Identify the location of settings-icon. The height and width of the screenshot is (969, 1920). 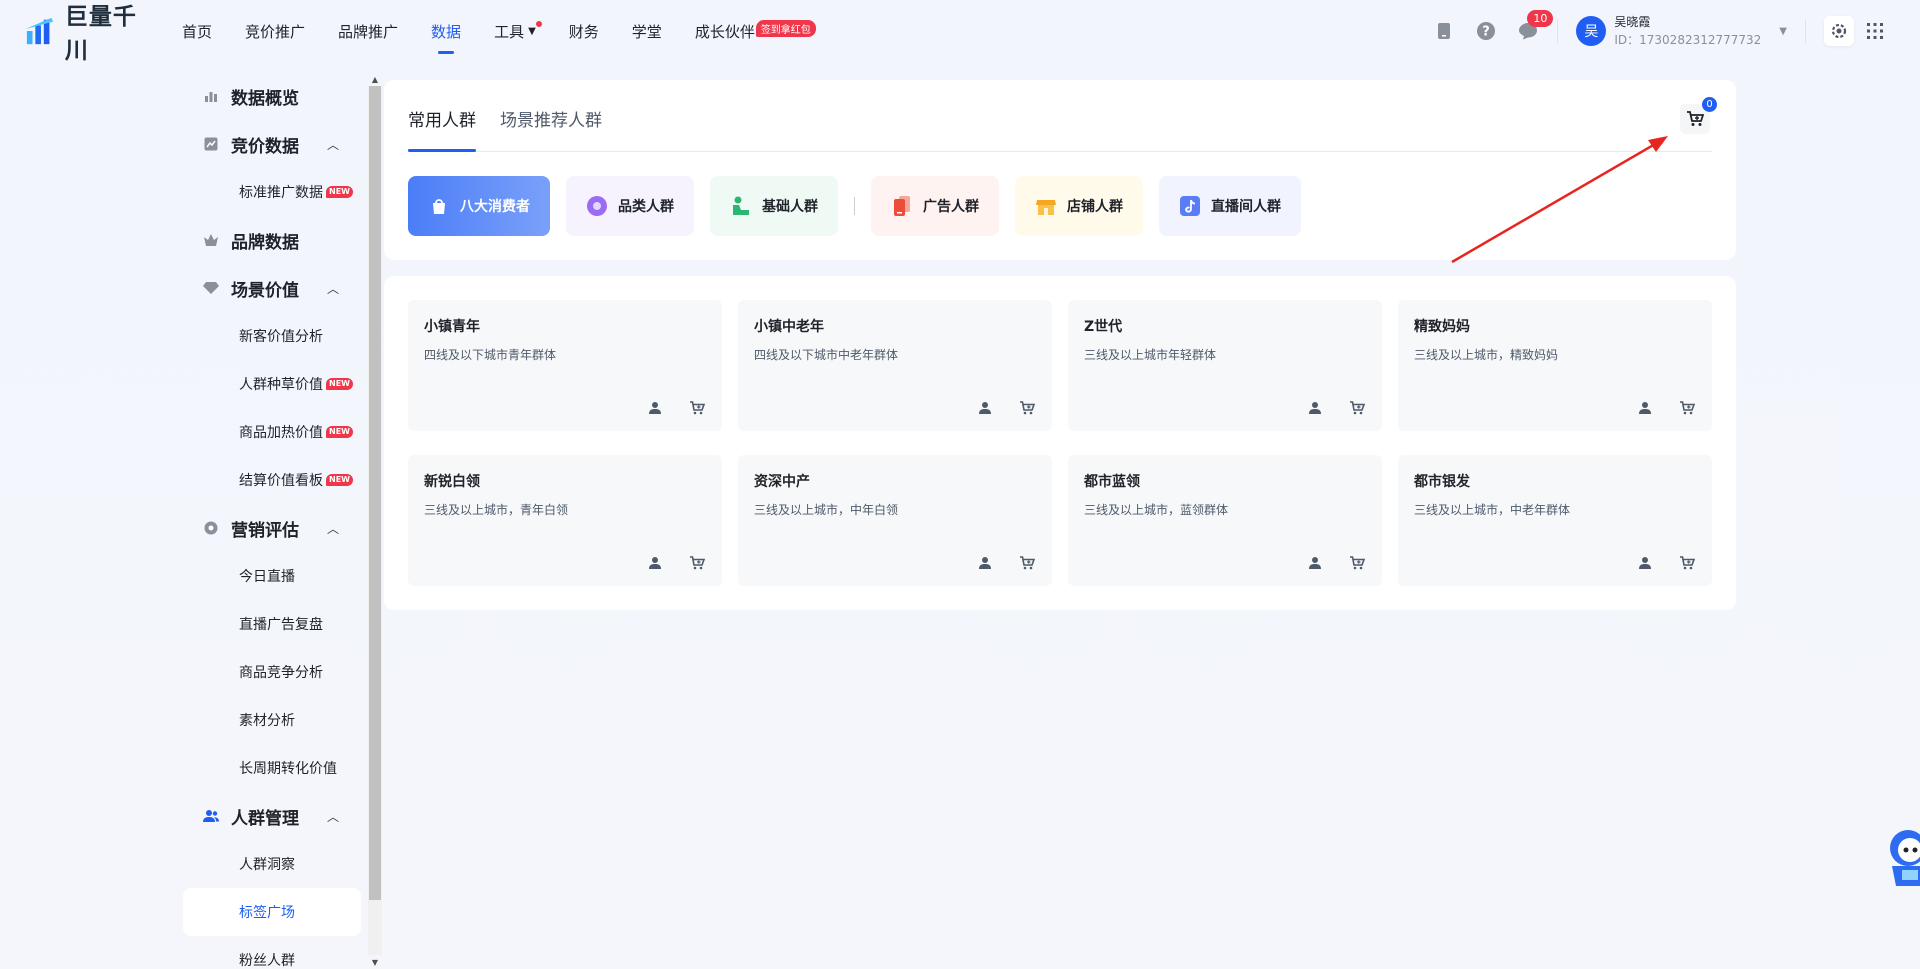
(1839, 31).